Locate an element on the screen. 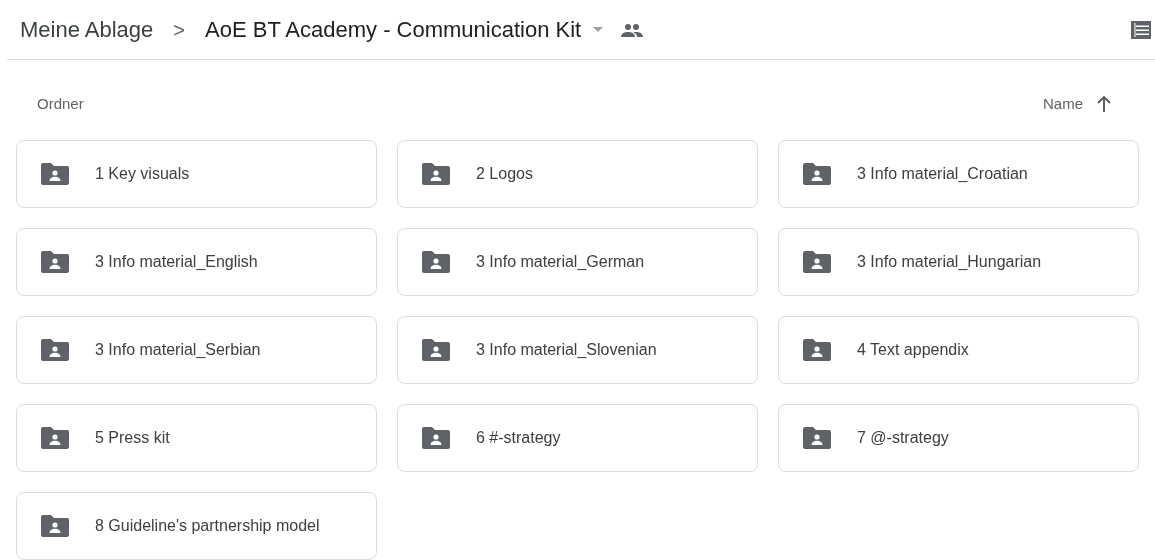  folder-name: 3 Info material_Serbian is located at coordinates (178, 349).